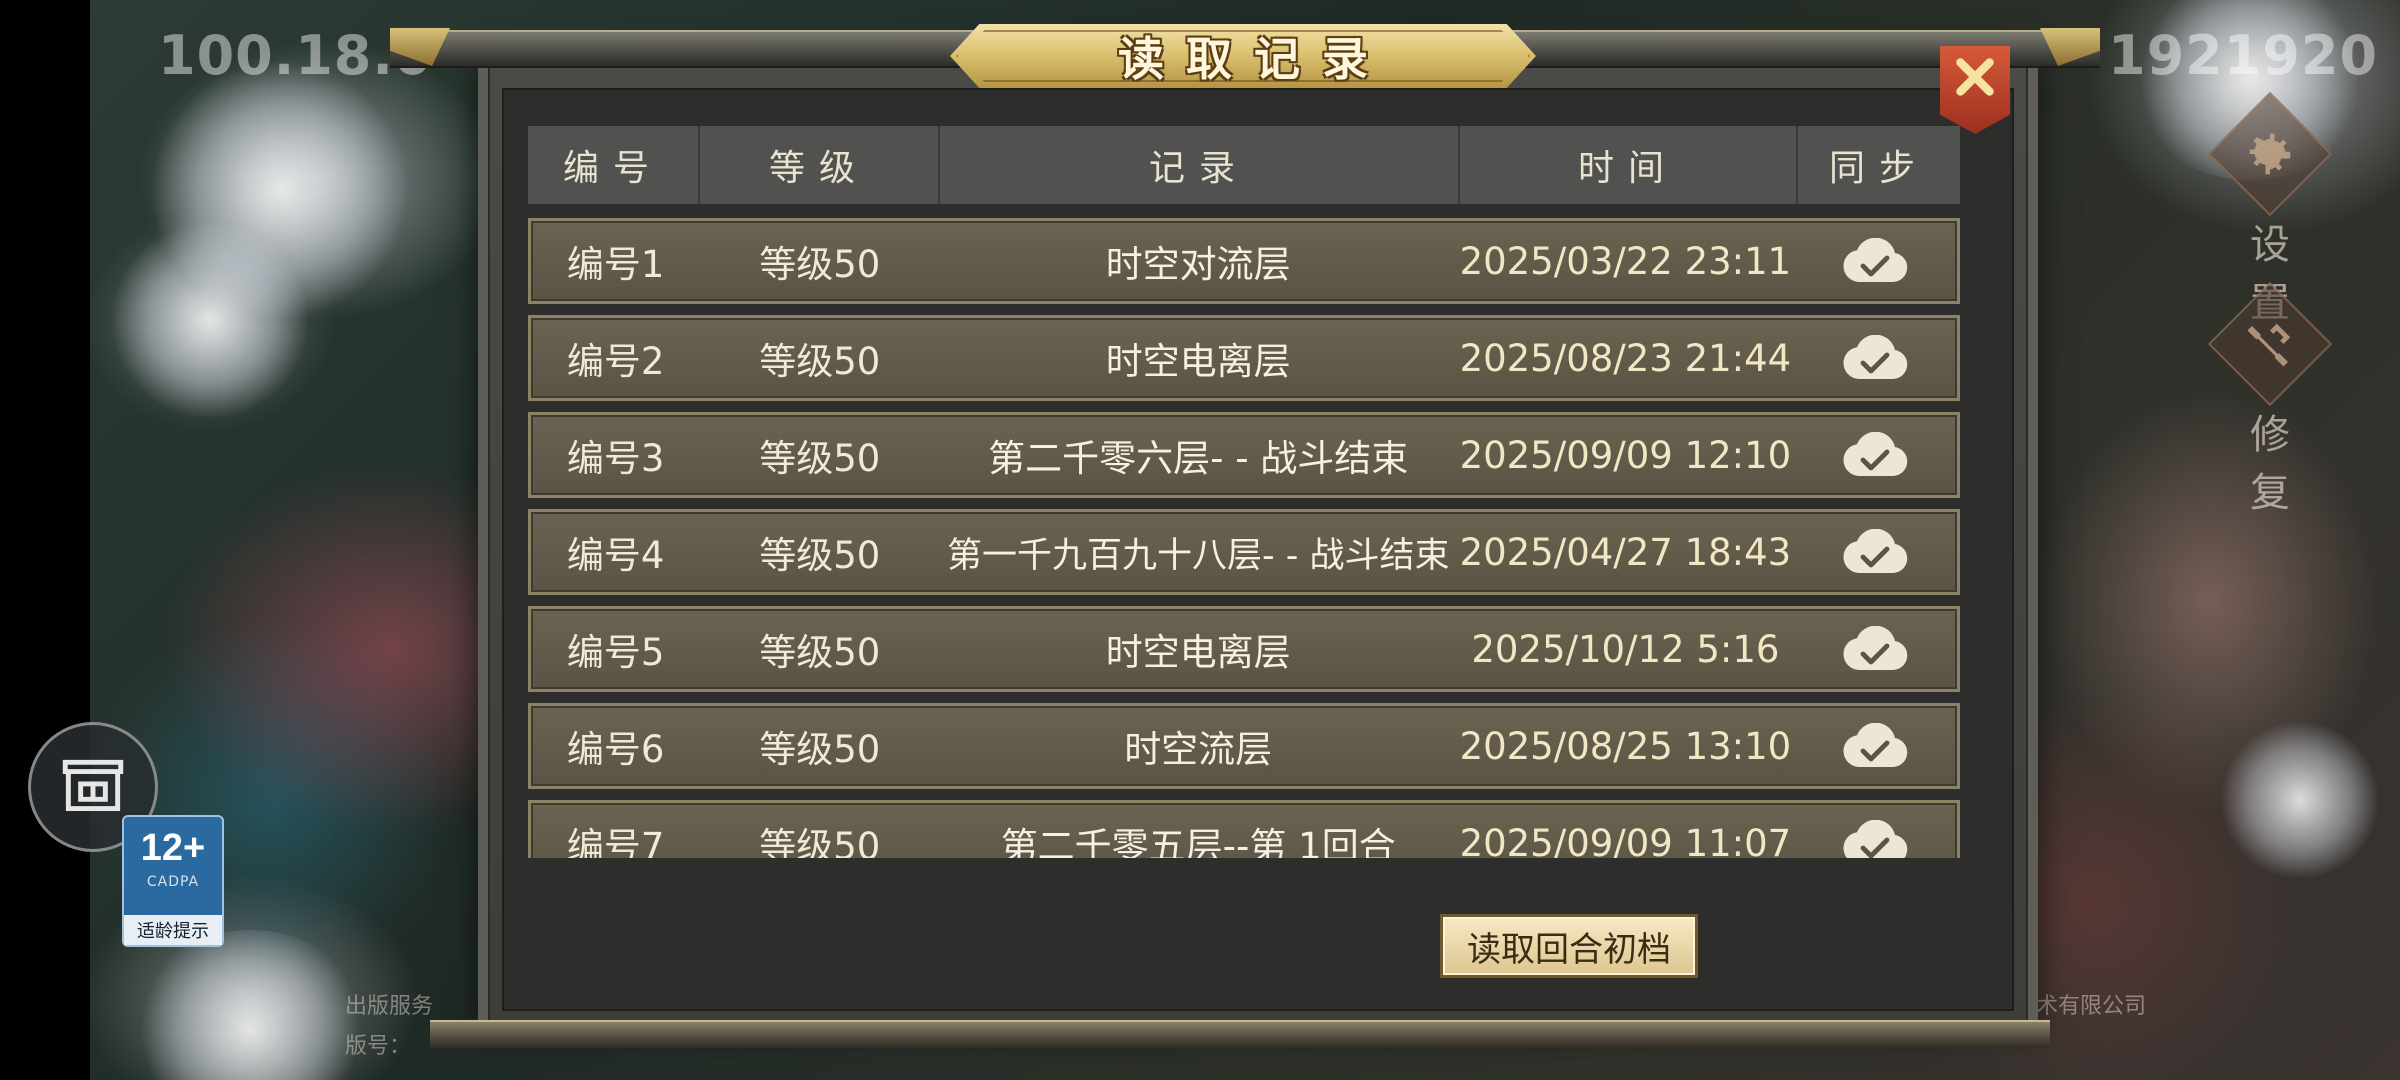  Describe the element at coordinates (818, 165) in the screenshot. I see `header-level: 等级` at that location.